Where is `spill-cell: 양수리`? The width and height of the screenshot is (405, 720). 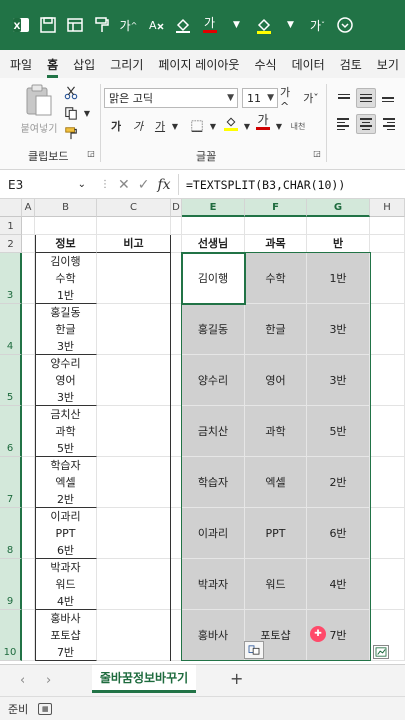 spill-cell: 양수리 is located at coordinates (213, 380).